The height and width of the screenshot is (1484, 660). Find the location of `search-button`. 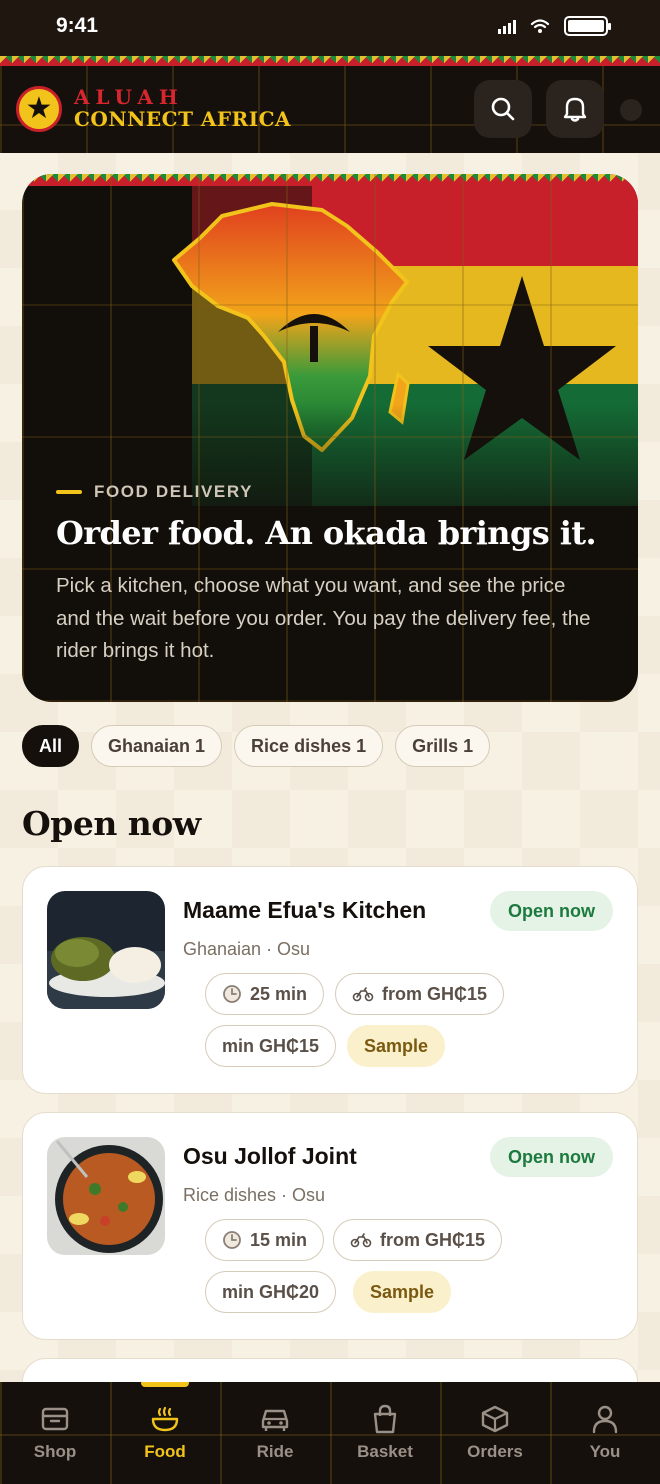

search-button is located at coordinates (503, 109).